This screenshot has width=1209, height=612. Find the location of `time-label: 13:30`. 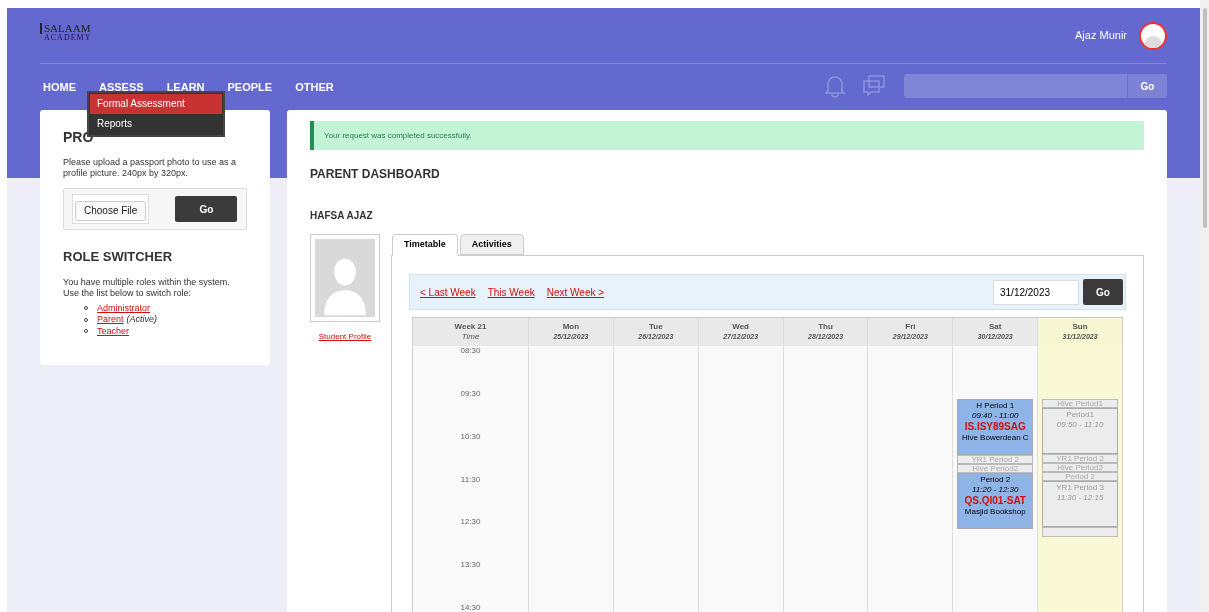

time-label: 13:30 is located at coordinates (470, 565).